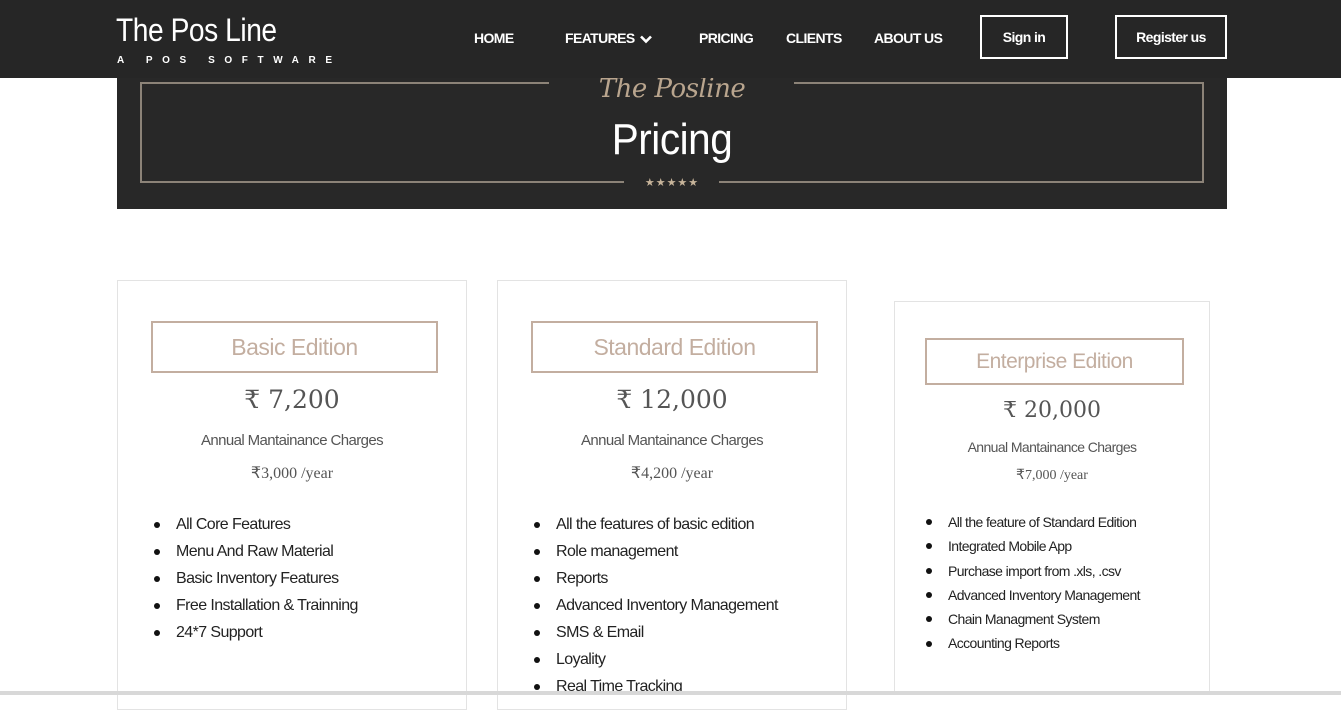 The width and height of the screenshot is (1341, 710). I want to click on list-item: Accounting Reports, so click(1033, 643).